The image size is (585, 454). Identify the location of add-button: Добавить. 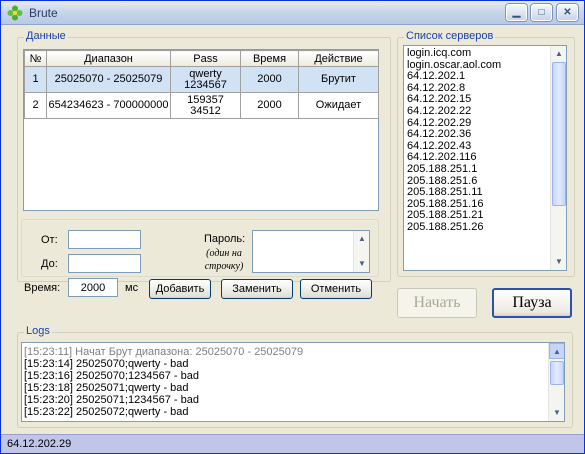
(180, 289).